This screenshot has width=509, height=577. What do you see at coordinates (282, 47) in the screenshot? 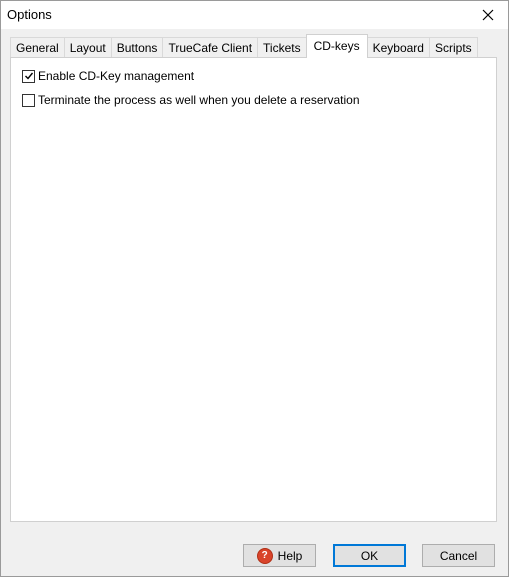
I see `tab-tickets: Tickets` at bounding box center [282, 47].